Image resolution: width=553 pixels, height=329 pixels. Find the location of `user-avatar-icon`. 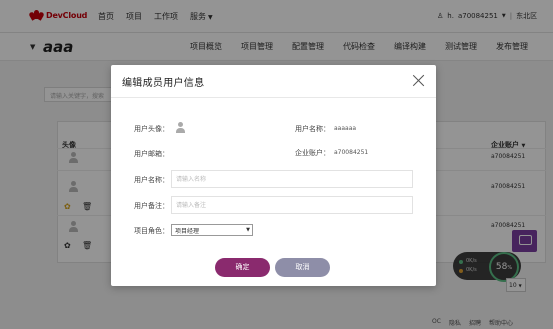

user-avatar-icon is located at coordinates (180, 127).